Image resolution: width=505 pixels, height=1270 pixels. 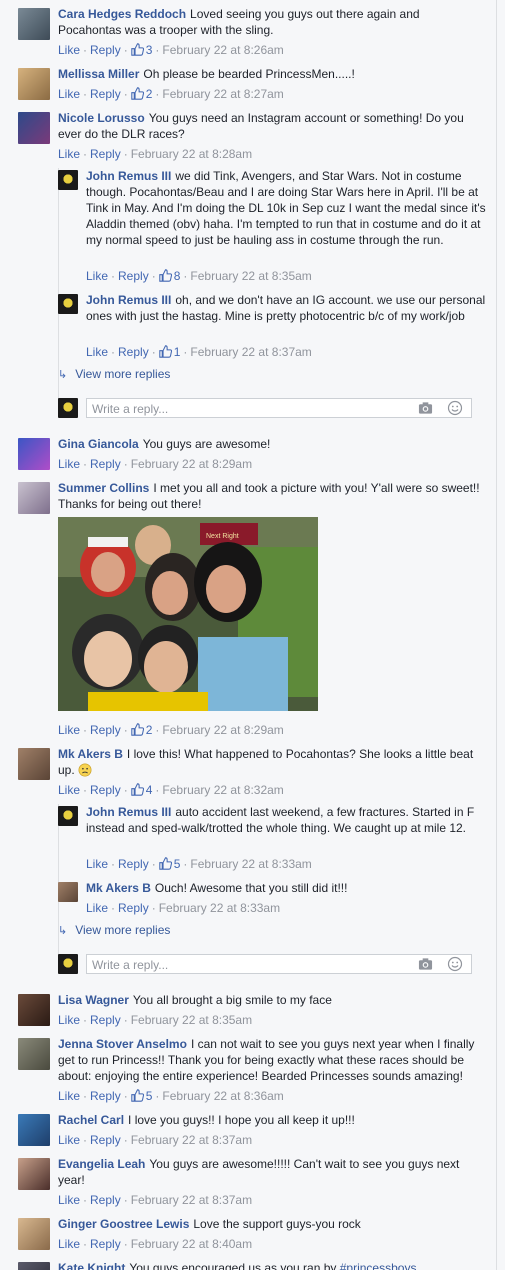 I want to click on commenter-name: Kate Knight, so click(x=91, y=1265).